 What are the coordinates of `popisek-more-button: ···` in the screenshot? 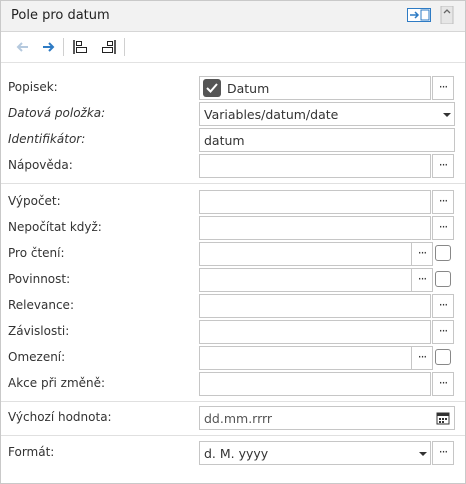 It's located at (443, 88).